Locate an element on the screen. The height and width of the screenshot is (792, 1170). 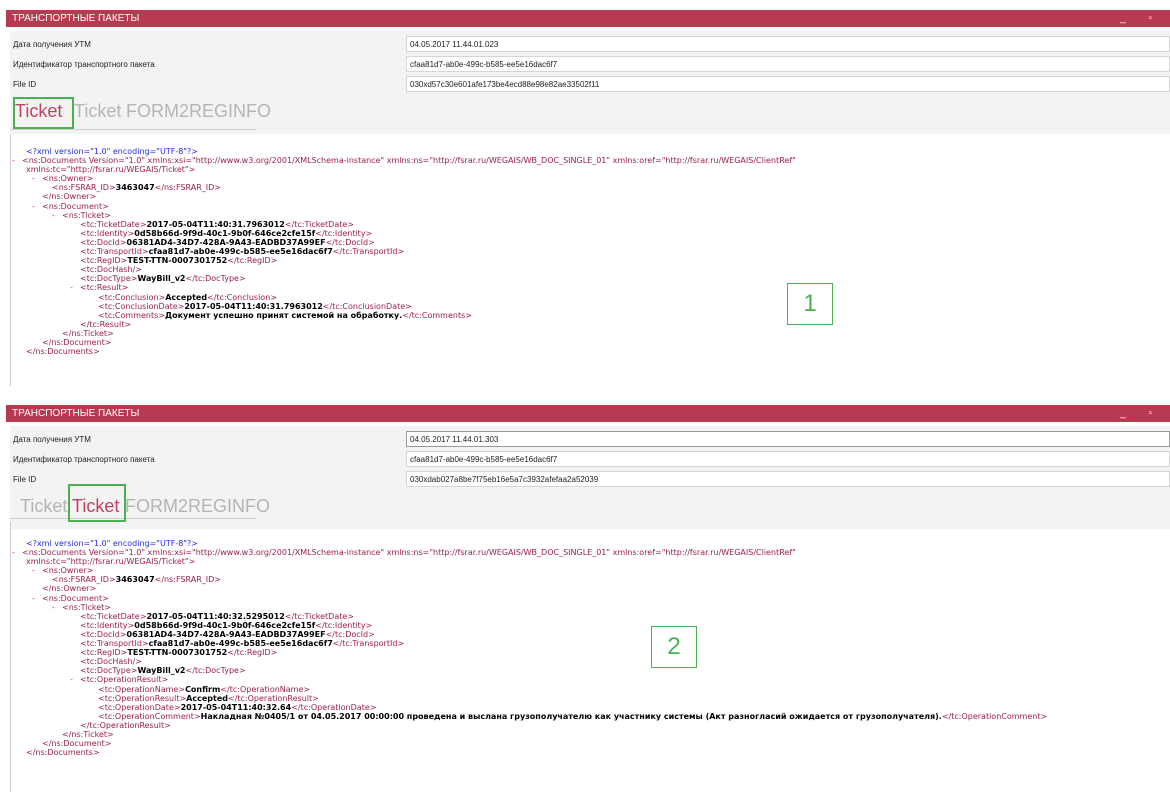
xml-tag: <tc:TransportId> is located at coordinates (114, 252).